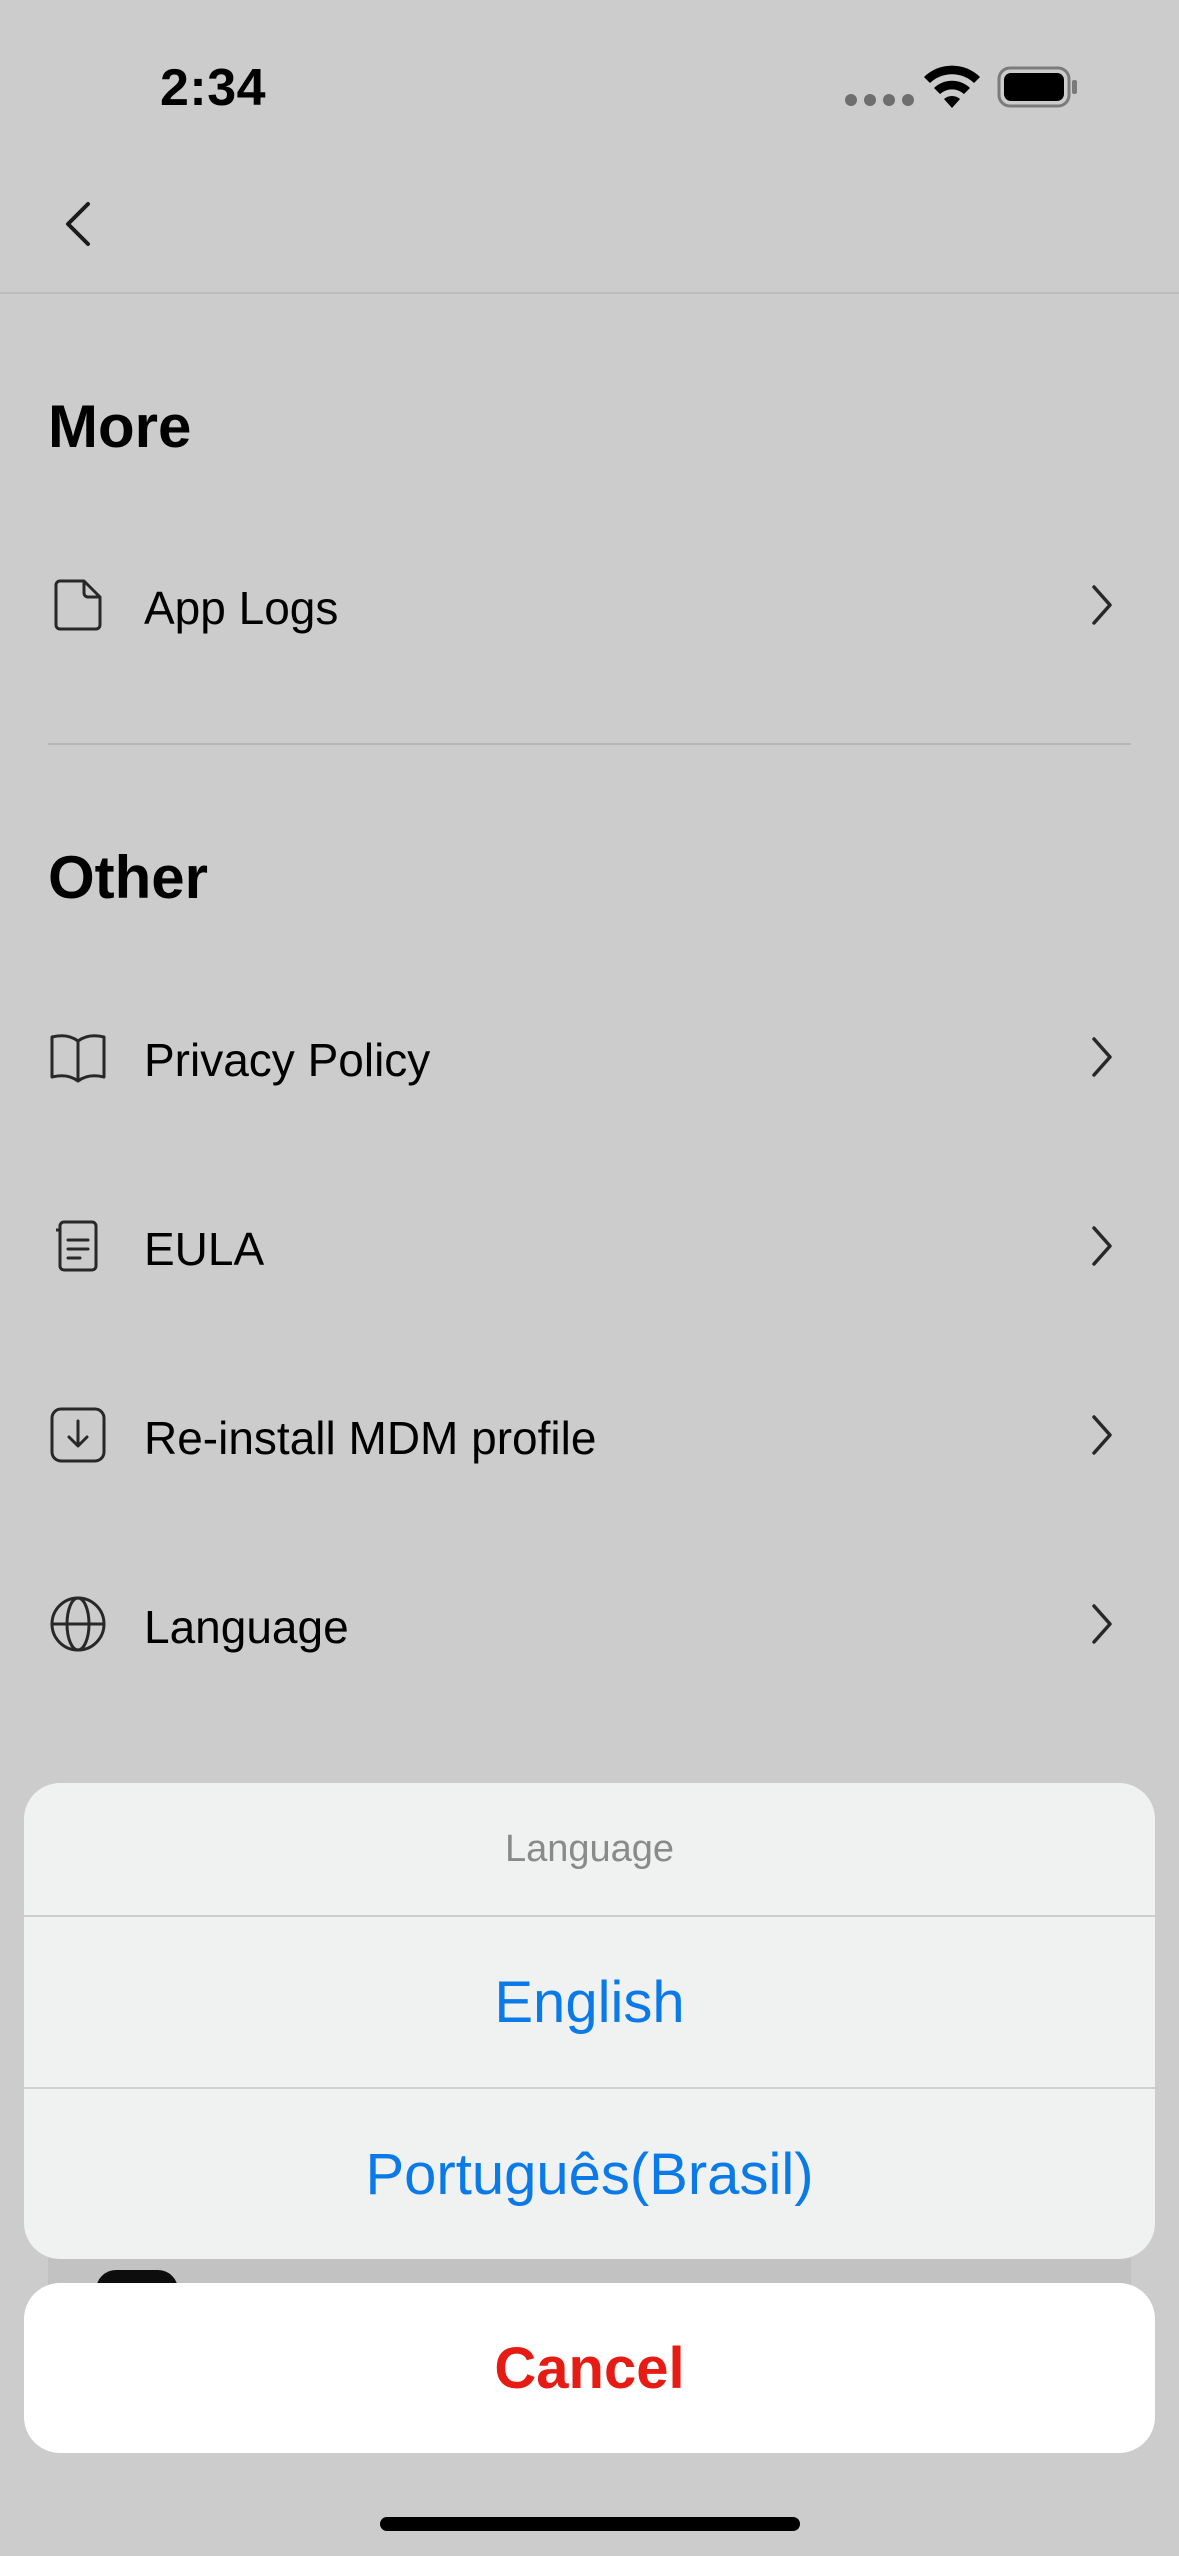 The height and width of the screenshot is (2556, 1179). I want to click on option-english: English, so click(589, 2002).